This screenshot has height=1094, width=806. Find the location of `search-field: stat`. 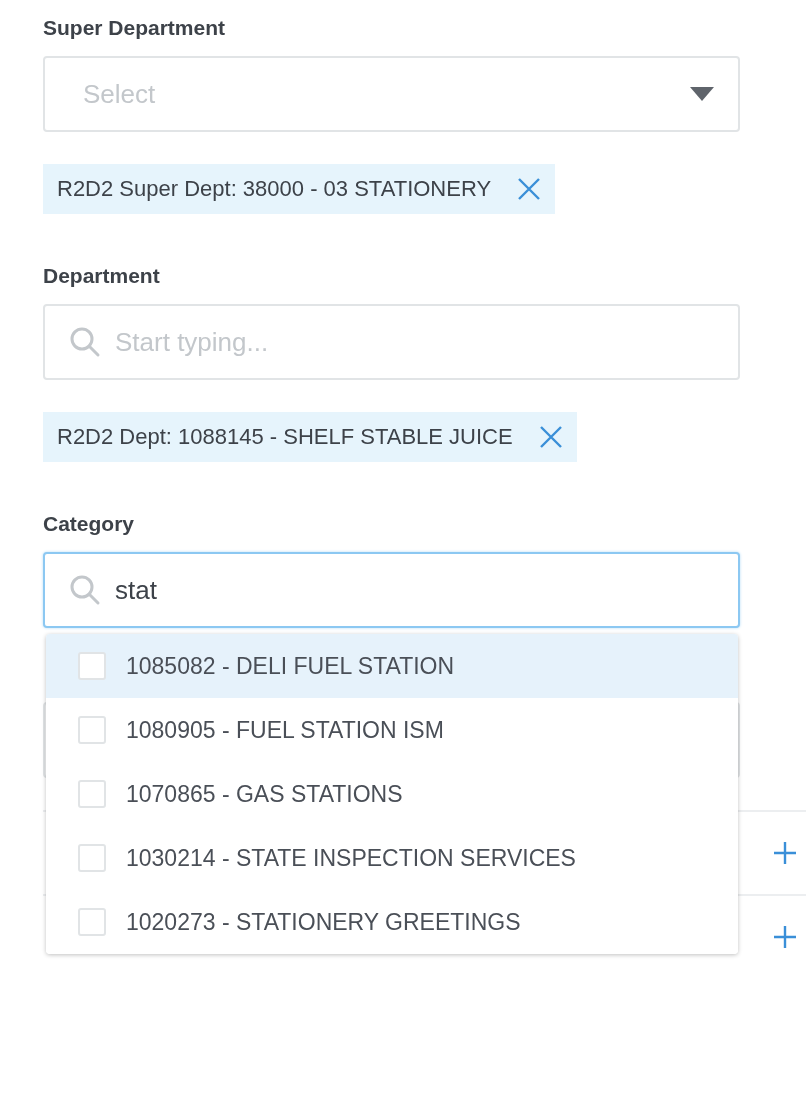

search-field: stat is located at coordinates (391, 590).